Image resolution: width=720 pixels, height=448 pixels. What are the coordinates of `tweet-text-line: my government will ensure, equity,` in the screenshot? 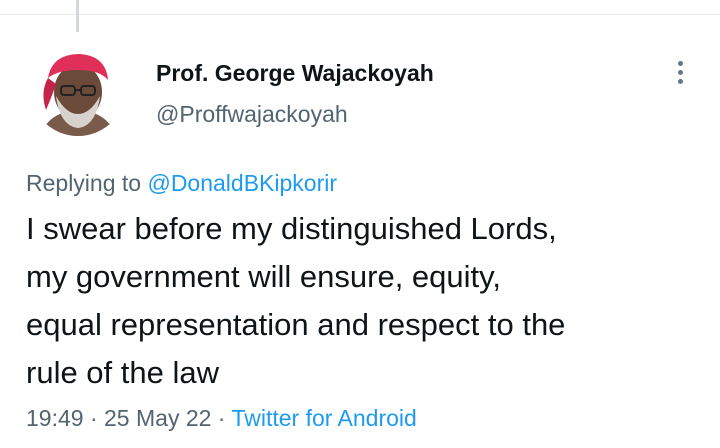 It's located at (263, 276).